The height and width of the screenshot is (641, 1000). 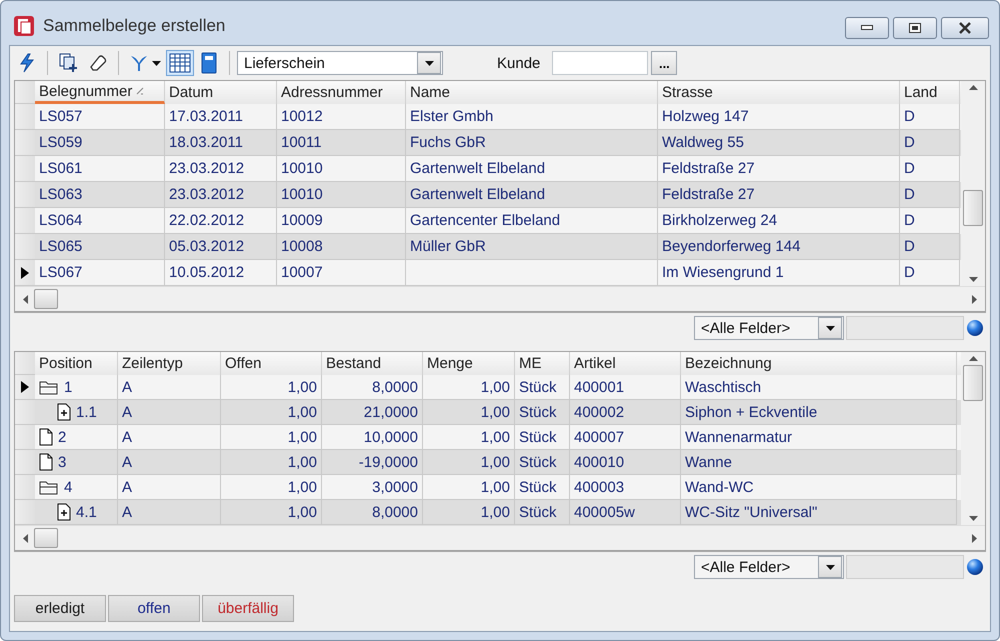 What do you see at coordinates (284, 63) in the screenshot?
I see `dropdown-value: Lieferschein` at bounding box center [284, 63].